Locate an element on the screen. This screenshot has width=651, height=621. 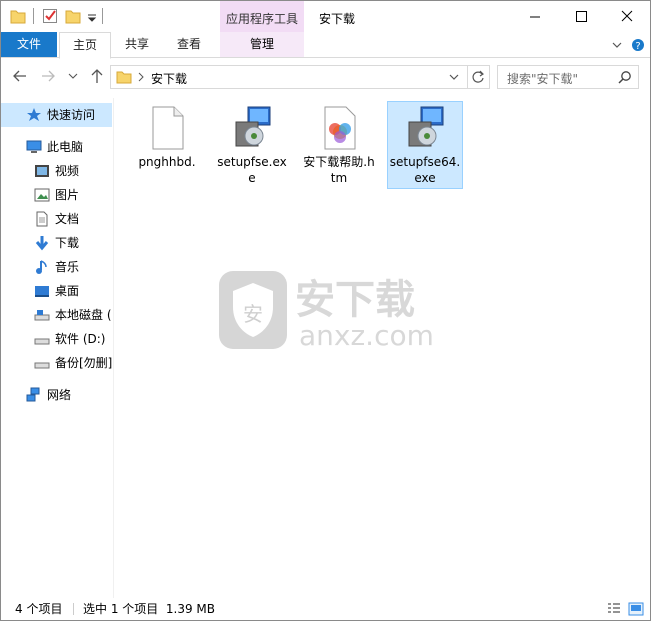
sidebar-item-label: 下载 is located at coordinates (67, 243).